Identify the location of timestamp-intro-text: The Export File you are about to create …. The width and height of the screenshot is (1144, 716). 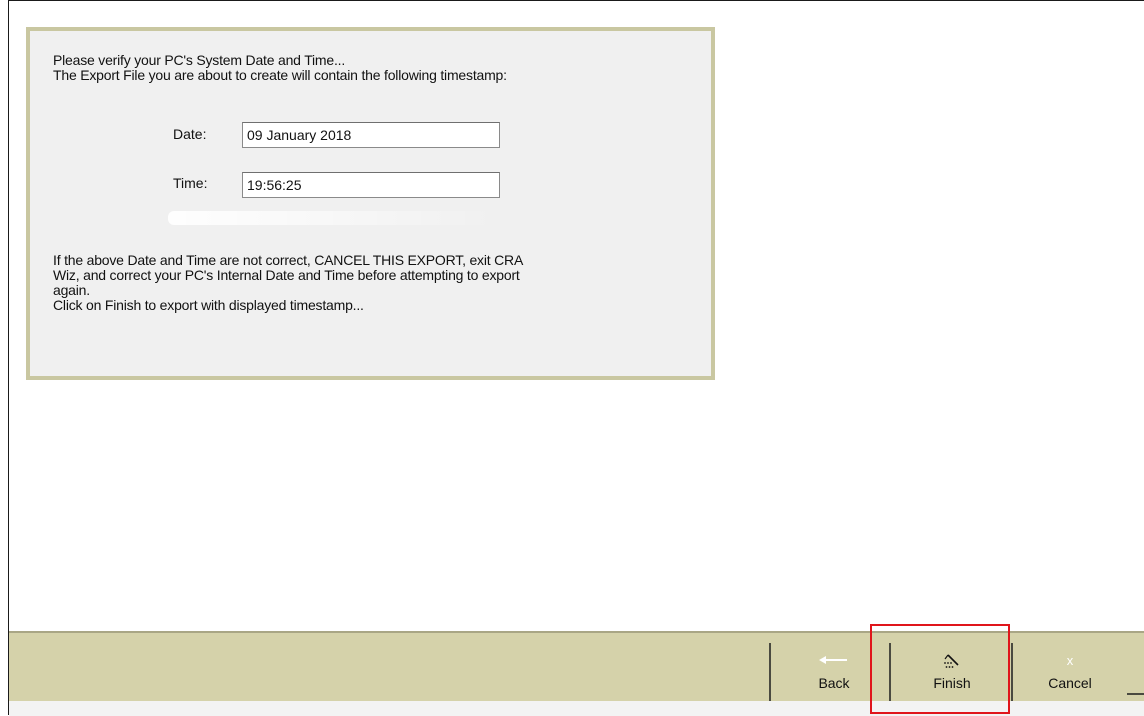
(280, 75).